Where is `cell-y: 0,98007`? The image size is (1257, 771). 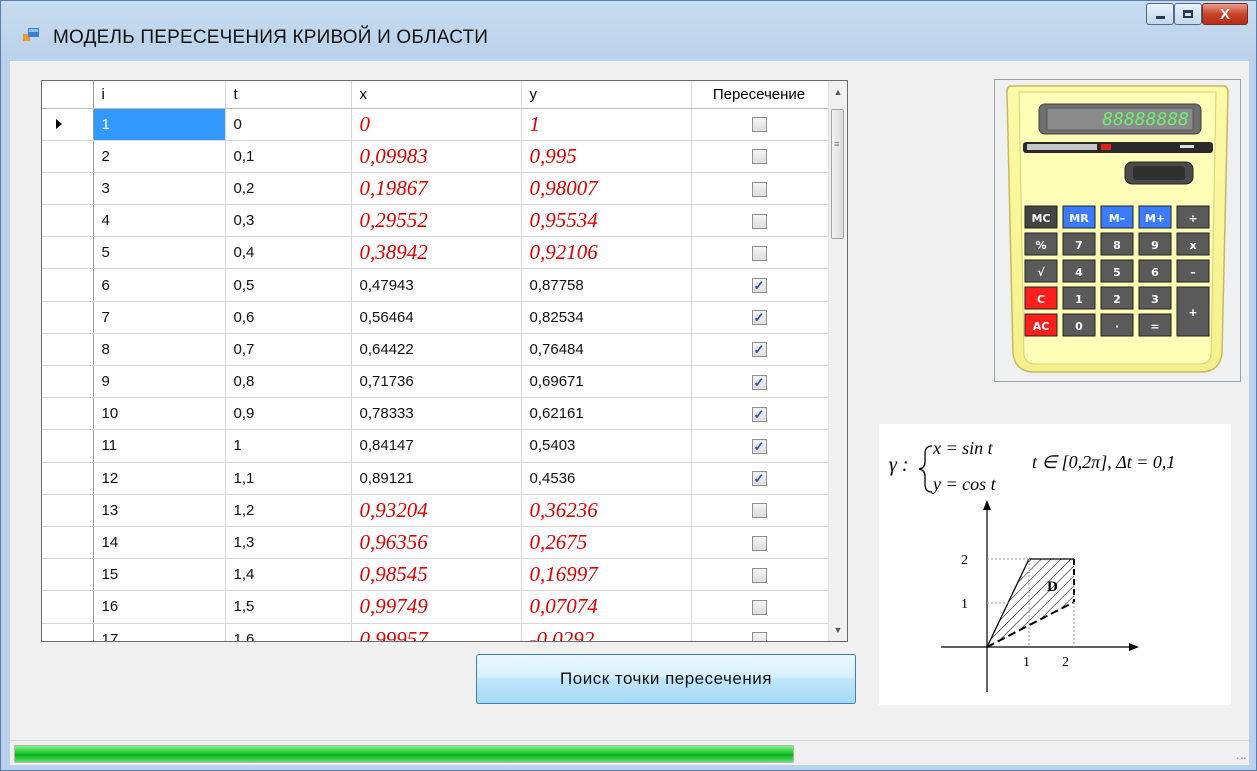 cell-y: 0,98007 is located at coordinates (606, 189).